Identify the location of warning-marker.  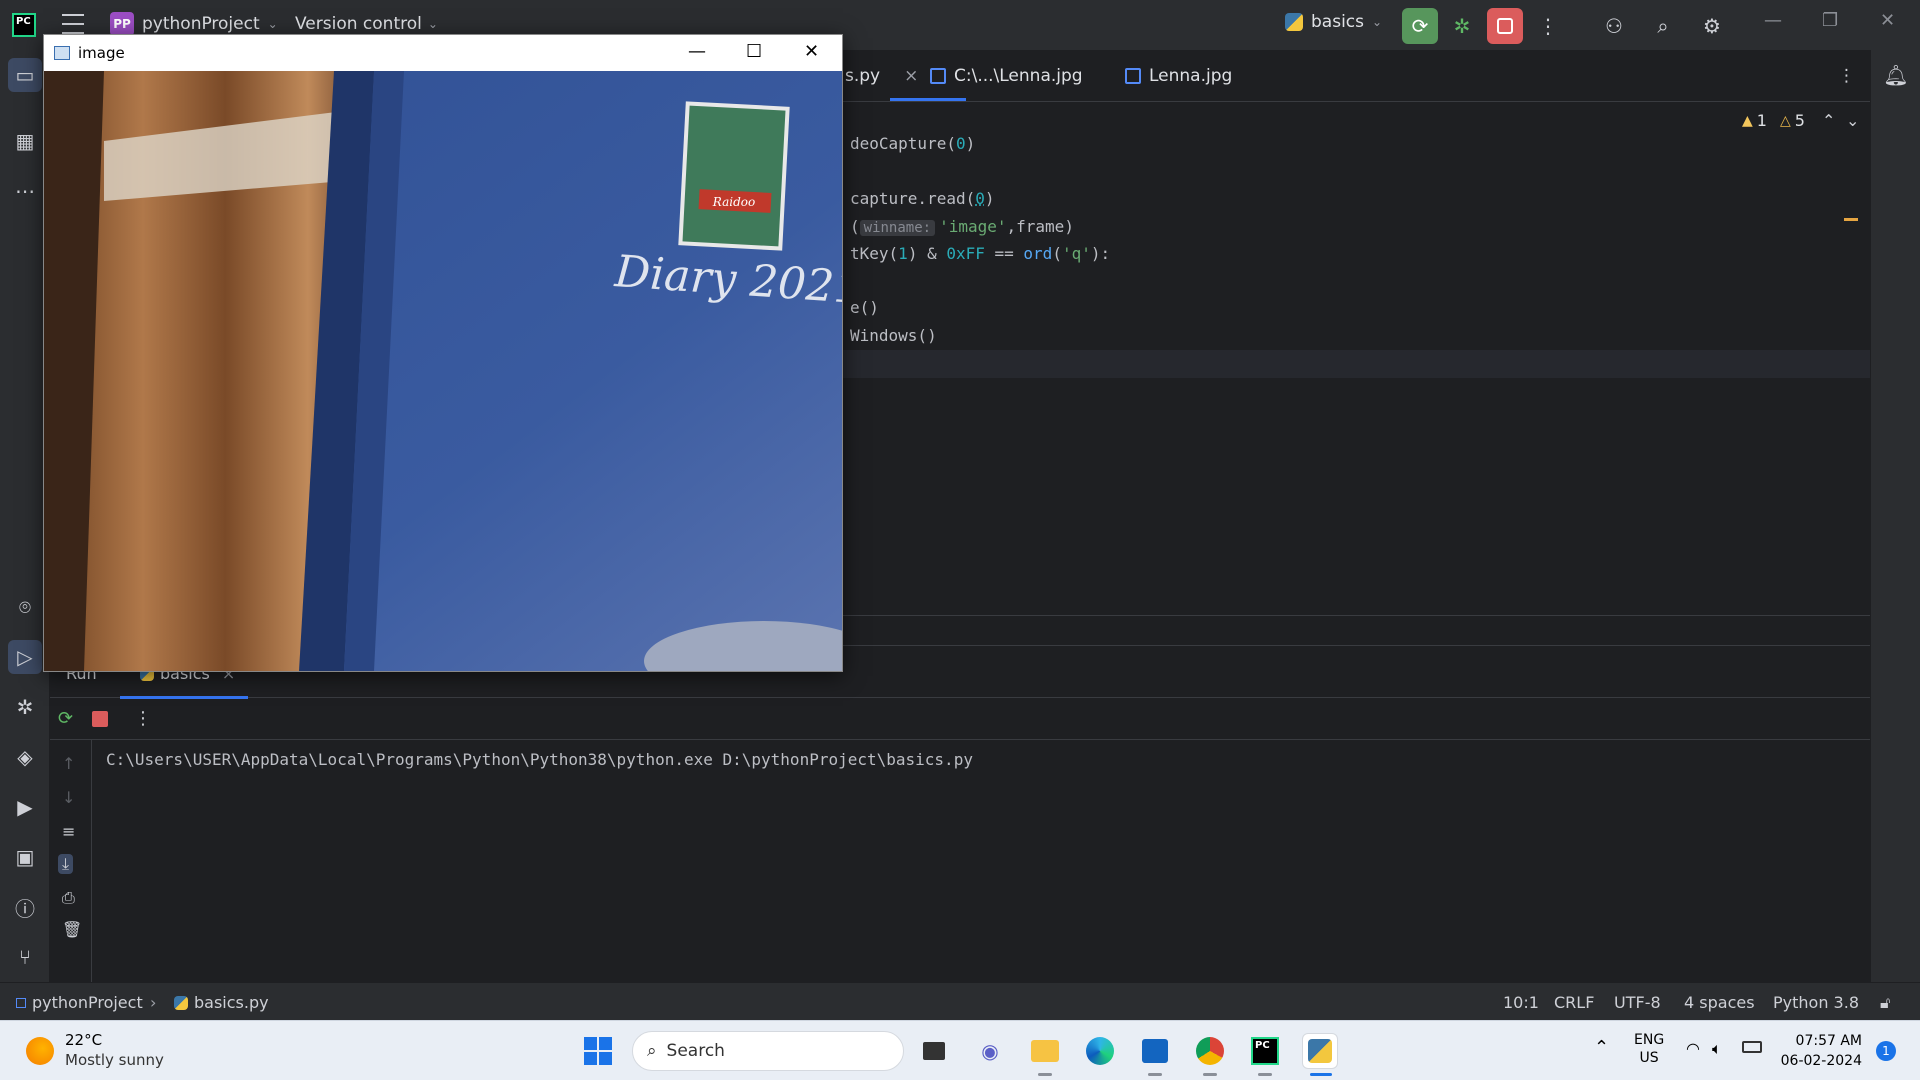
(1851, 219).